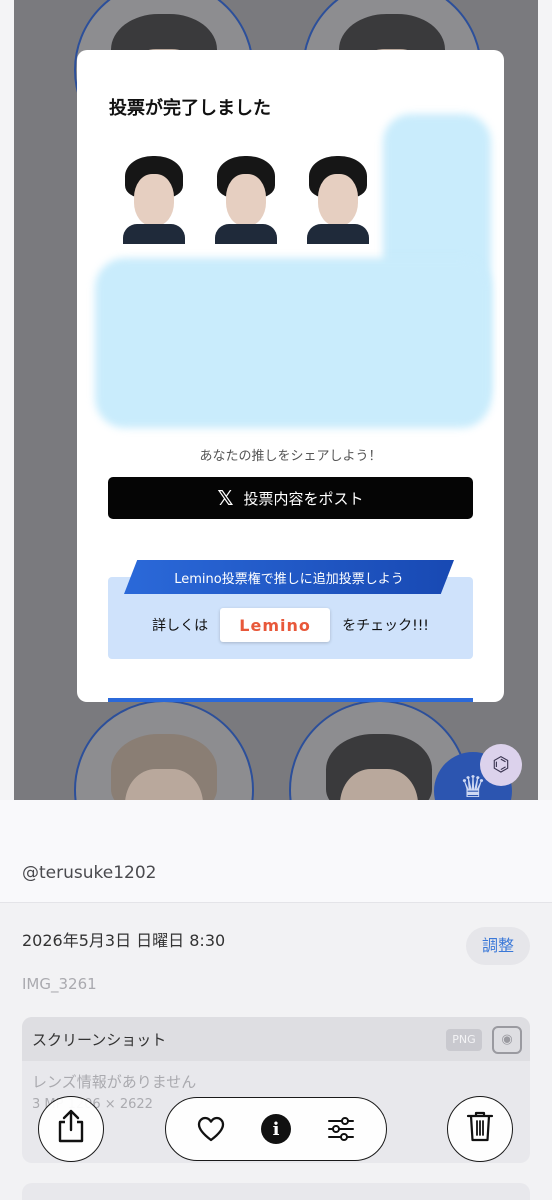 Image resolution: width=552 pixels, height=1200 pixels. Describe the element at coordinates (59, 984) in the screenshot. I see `photo-filename: IMG_3261` at that location.